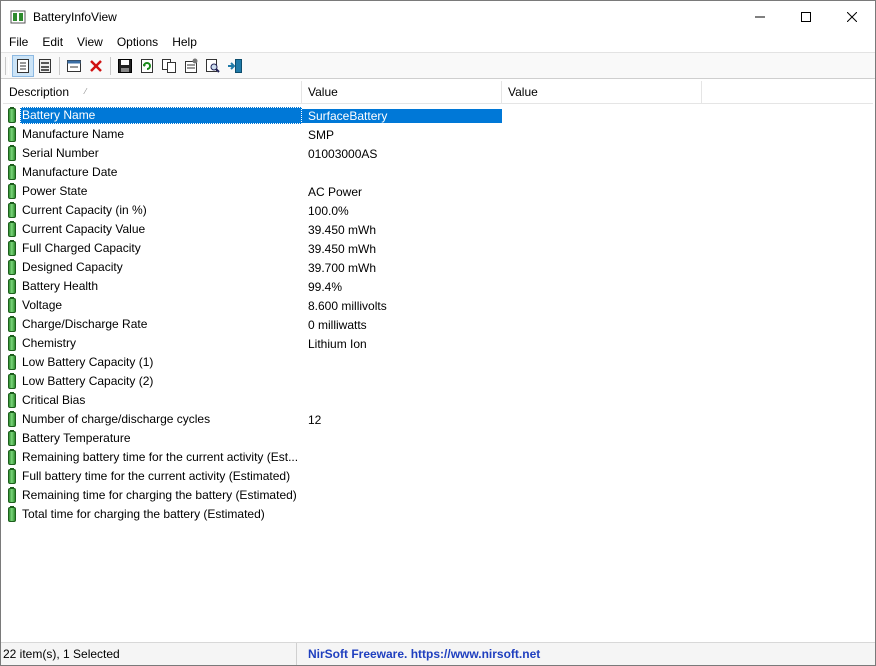  Describe the element at coordinates (137, 42) in the screenshot. I see `menu-options: Options` at that location.